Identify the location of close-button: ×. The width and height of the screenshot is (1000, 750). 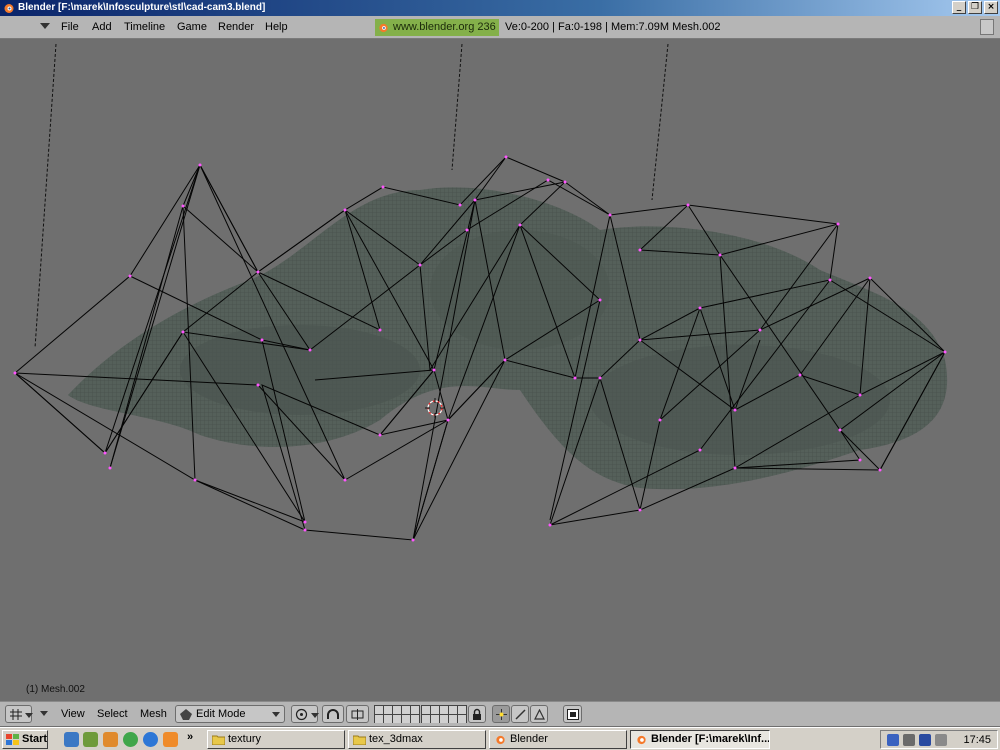
(991, 7).